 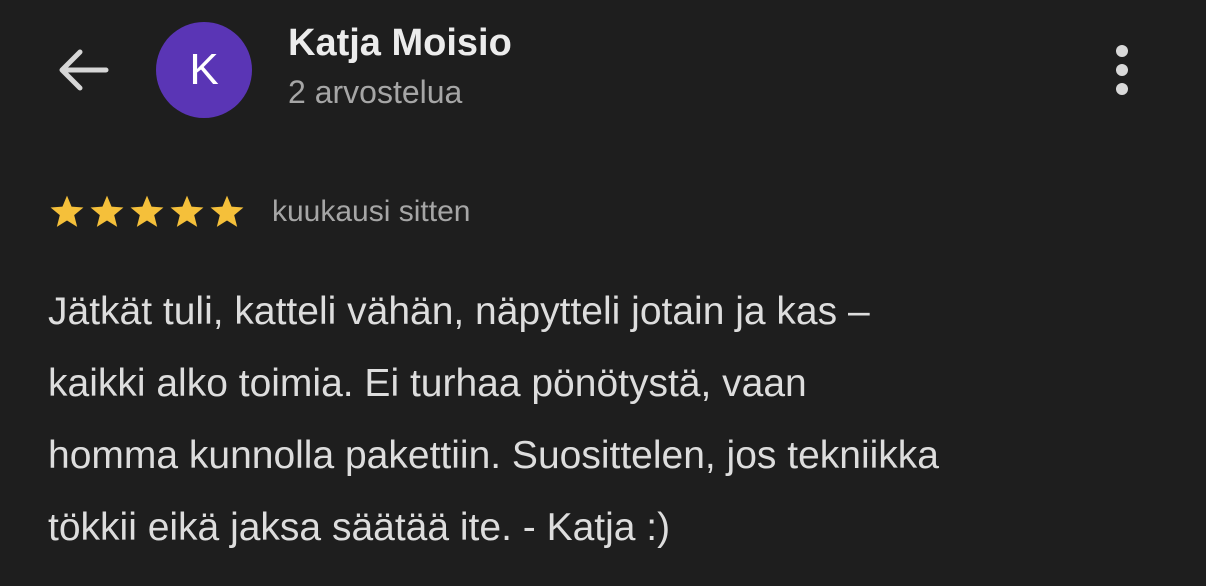 I want to click on review-count: 2 arvostelua, so click(x=375, y=92).